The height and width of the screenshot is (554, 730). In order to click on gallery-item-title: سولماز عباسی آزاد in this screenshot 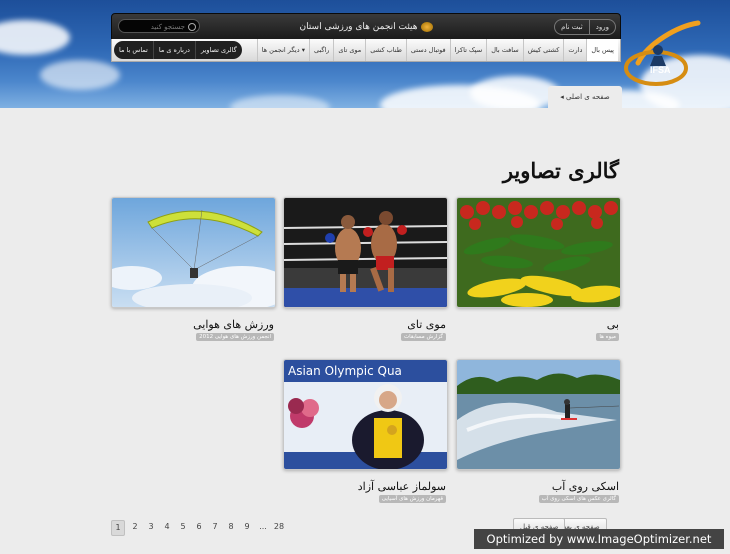, I will do `click(364, 486)`.